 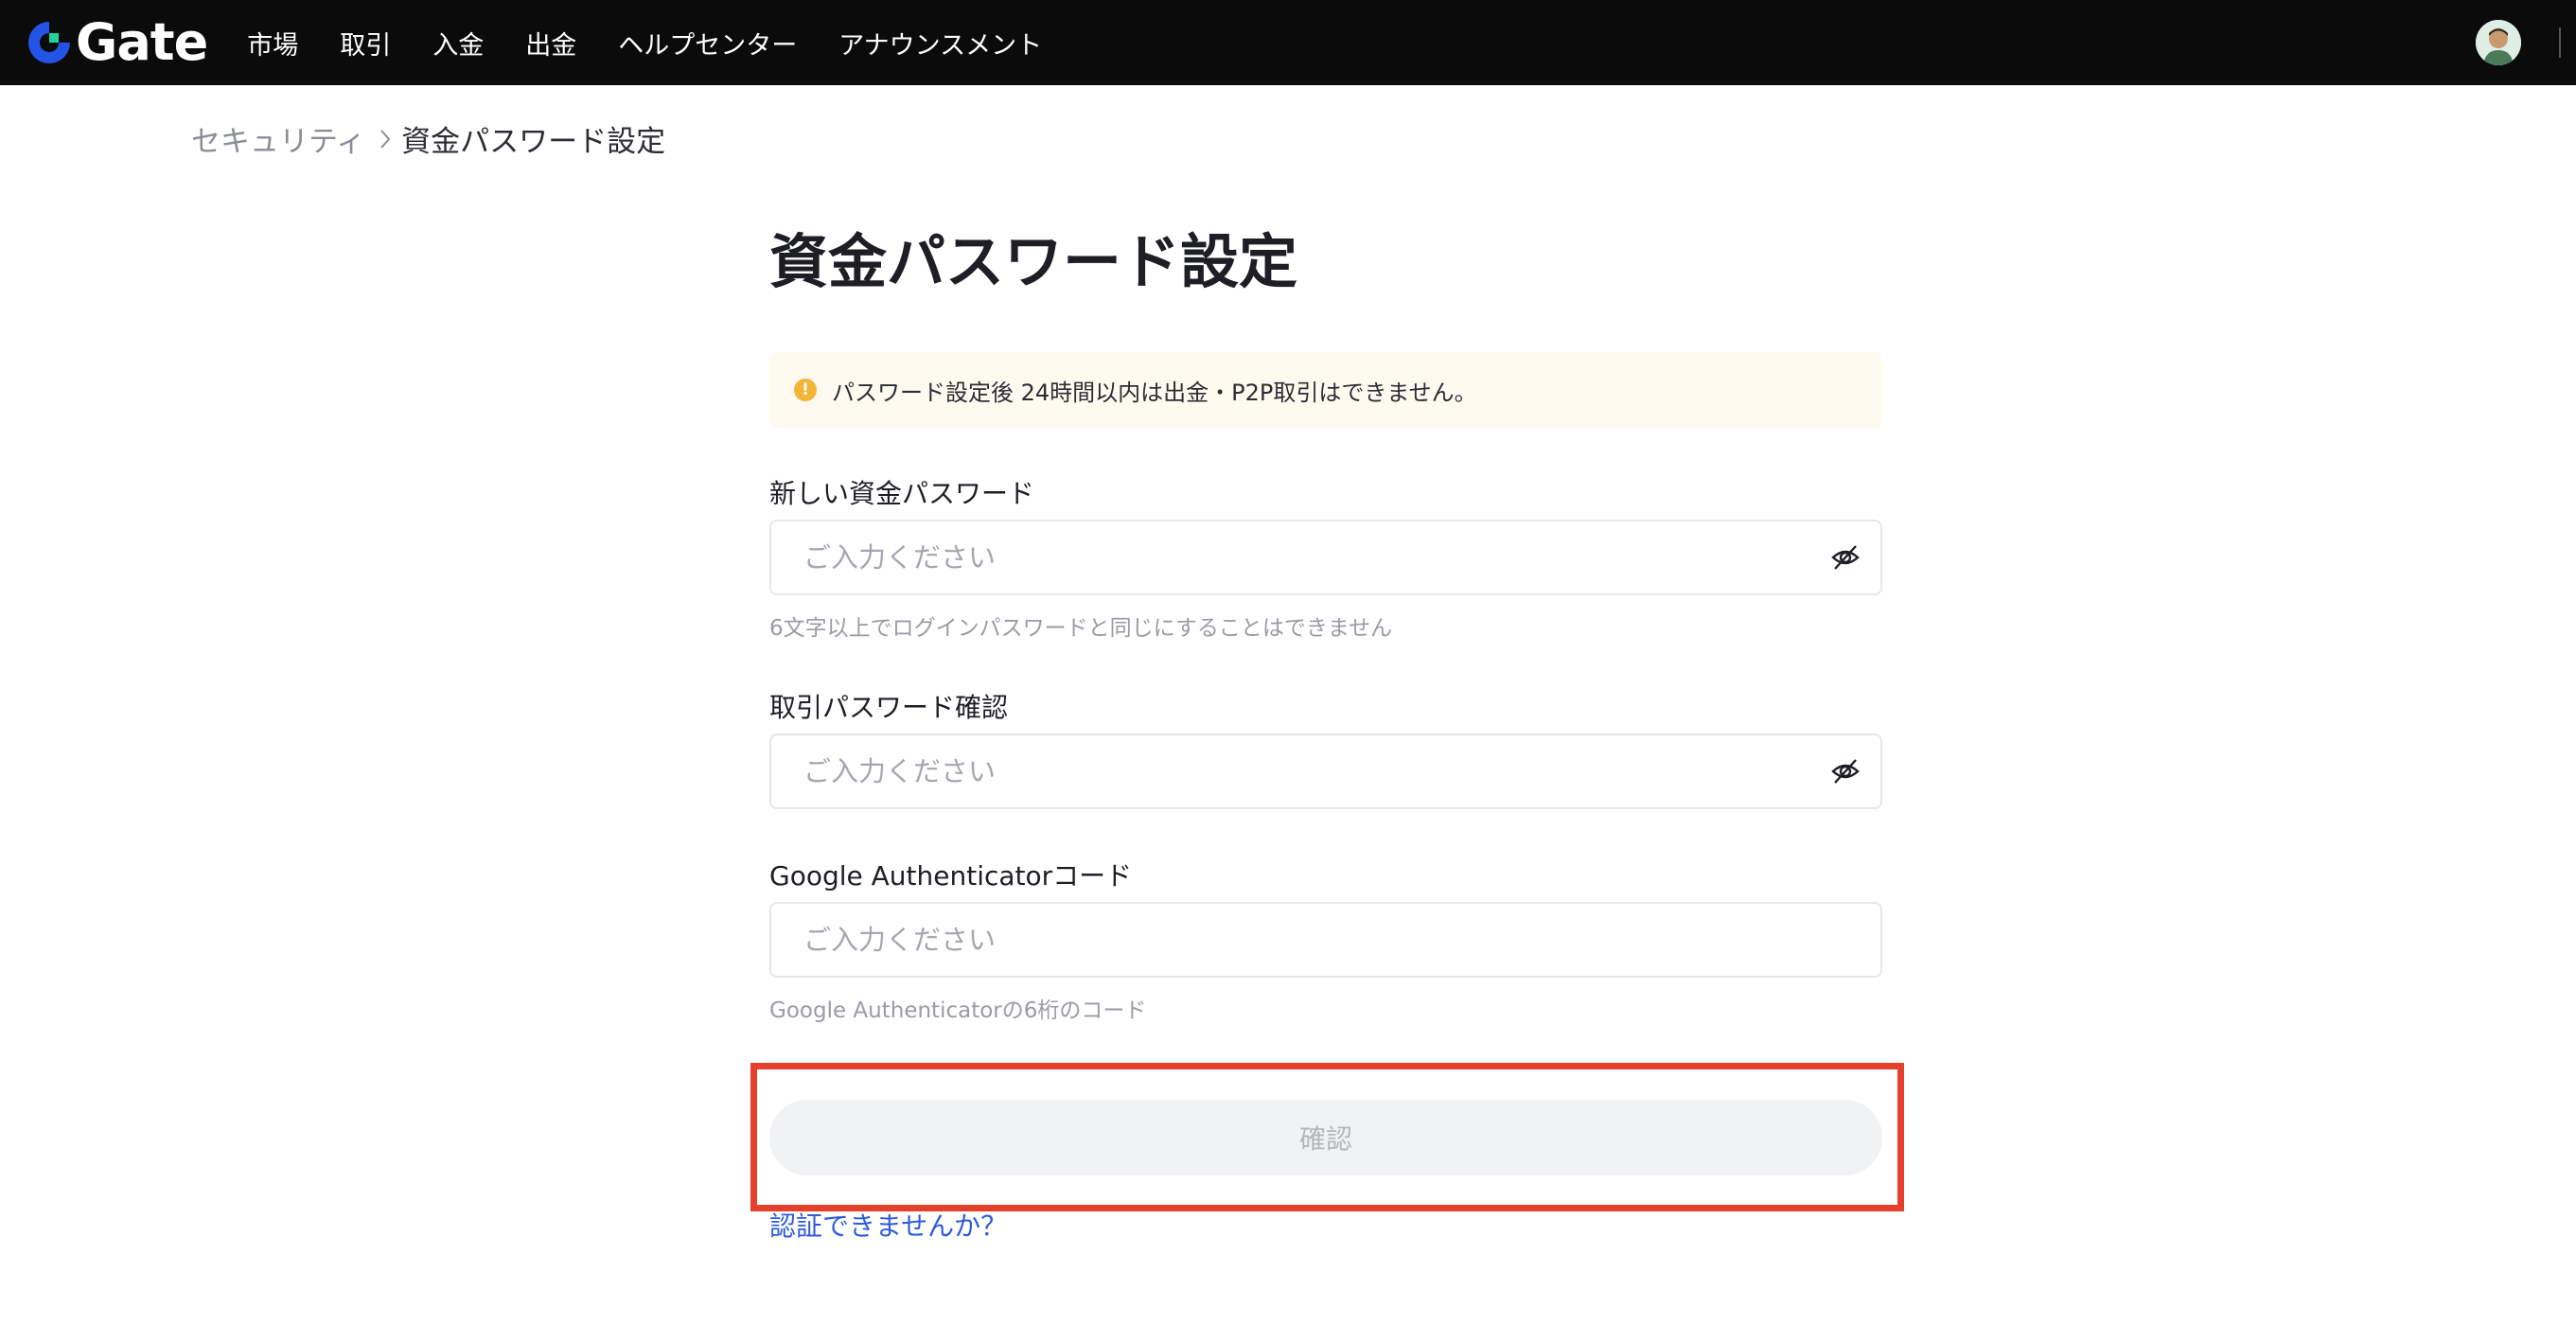 I want to click on gate-logo: Gate, so click(x=116, y=42).